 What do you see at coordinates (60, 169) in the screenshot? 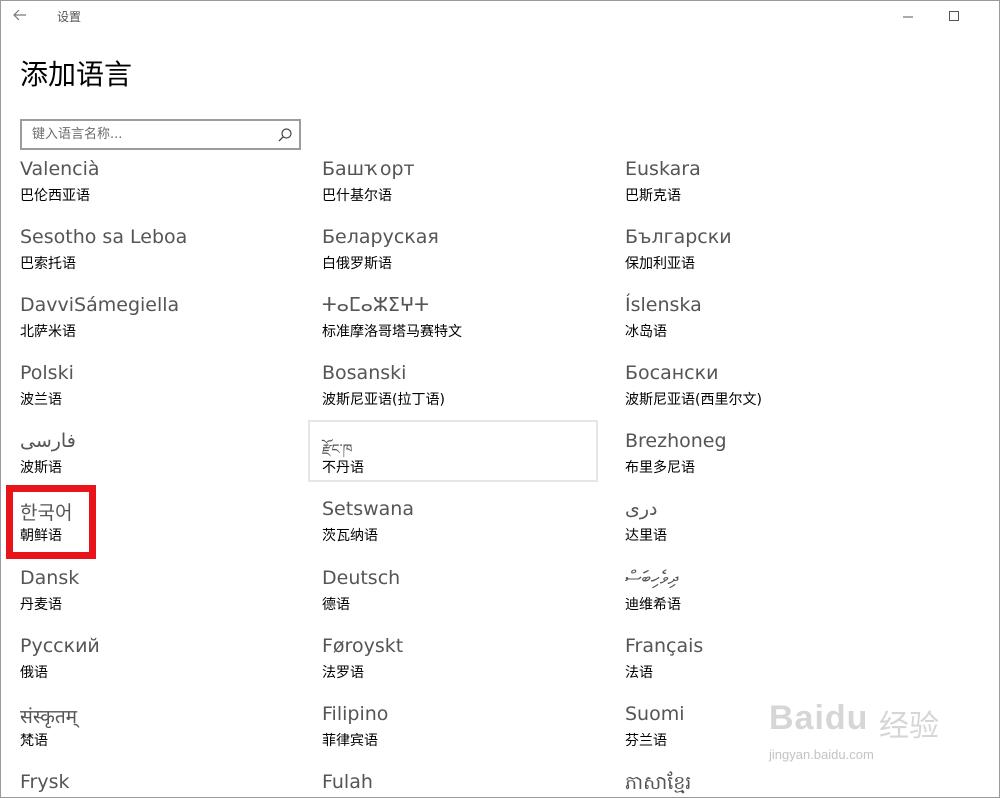
I see `language-native-name: Valencià` at bounding box center [60, 169].